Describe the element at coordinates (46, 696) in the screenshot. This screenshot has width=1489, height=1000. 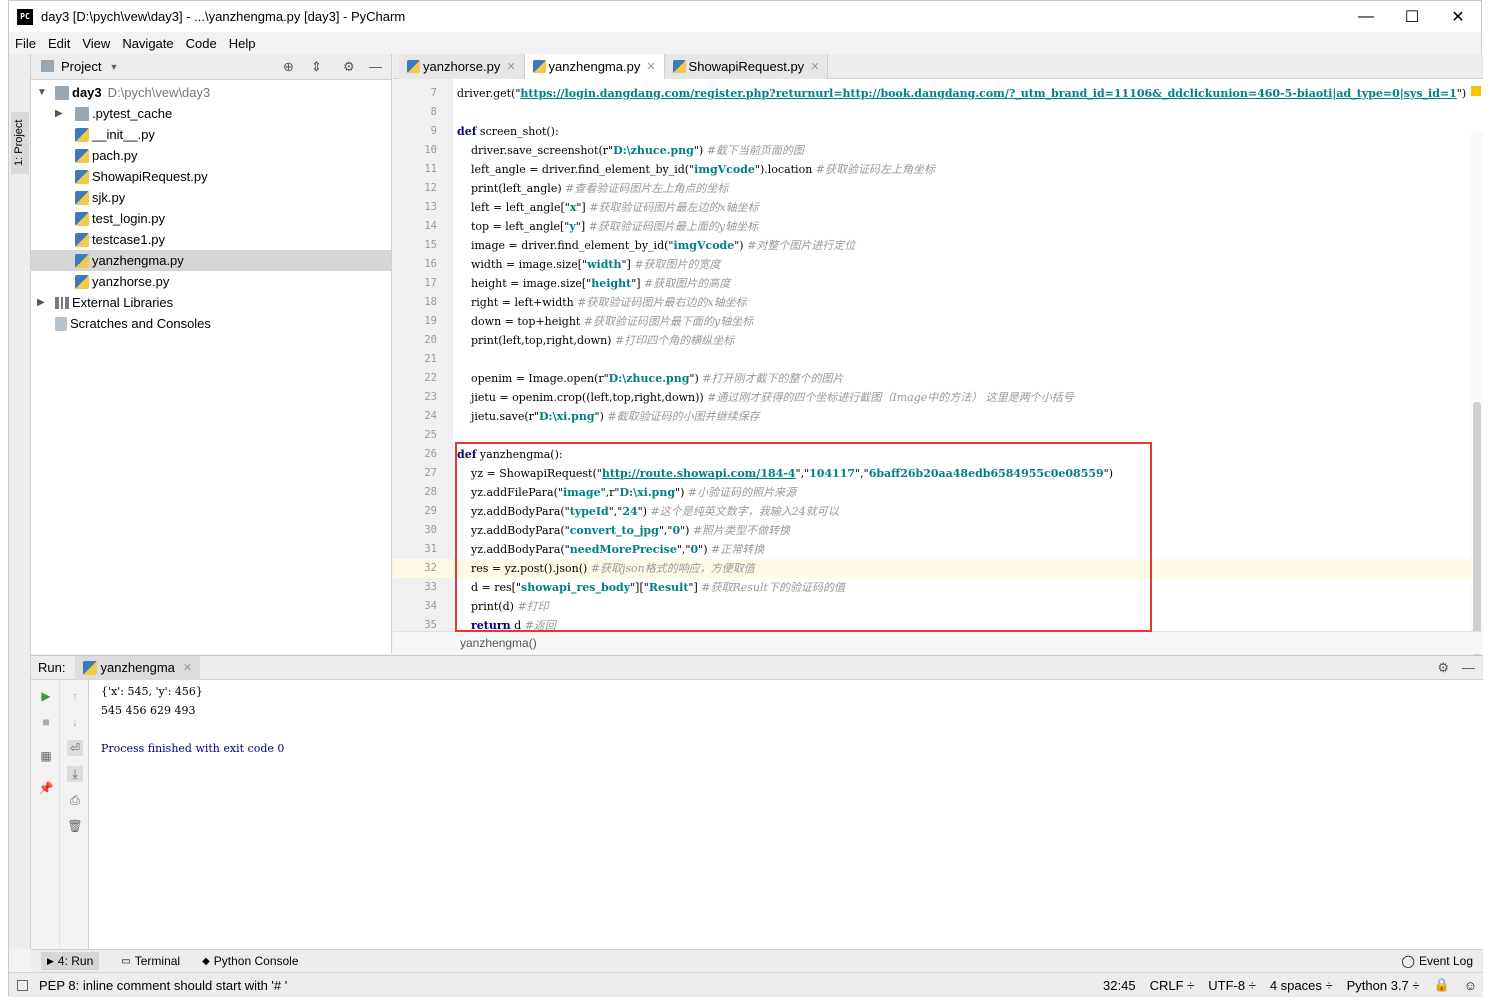
I see `rerun-icon: ▶` at that location.